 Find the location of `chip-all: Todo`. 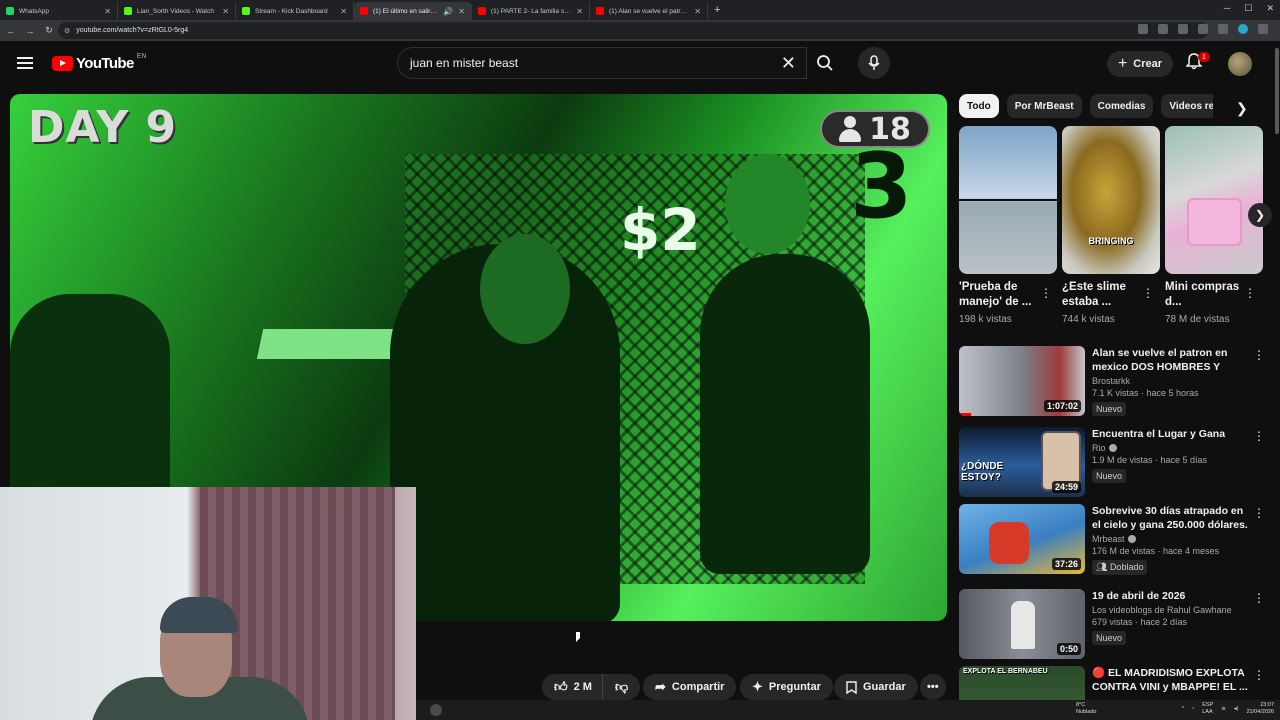

chip-all: Todo is located at coordinates (979, 106).